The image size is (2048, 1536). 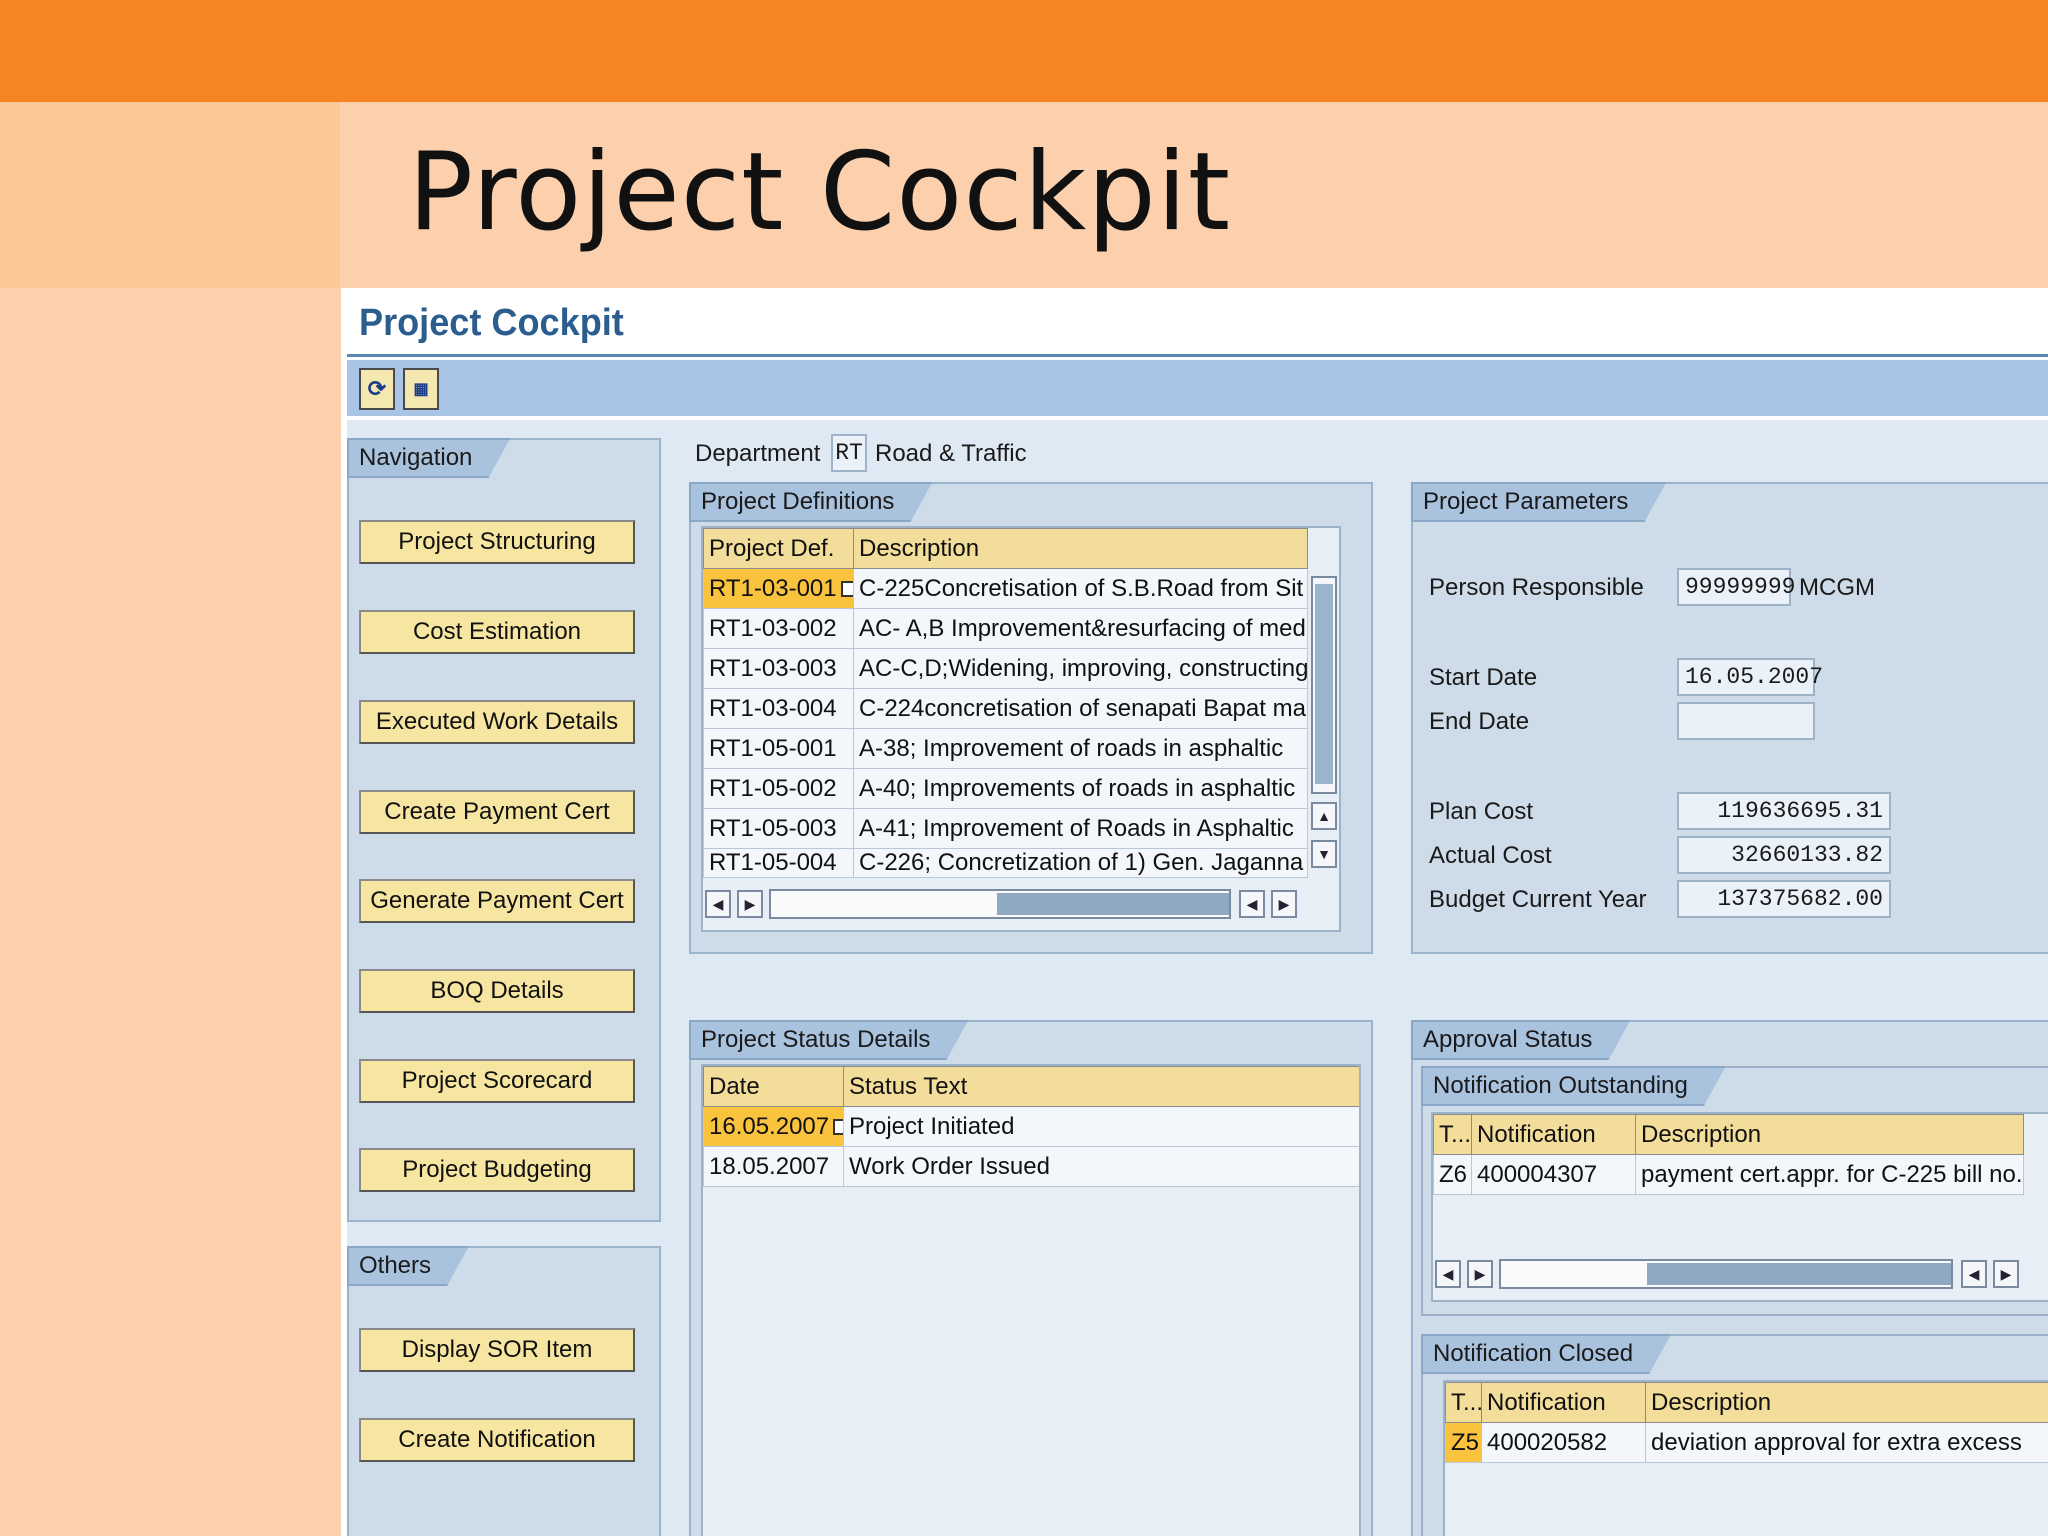 What do you see at coordinates (497, 1081) in the screenshot?
I see `project-scorecard-button: Project Scorecard` at bounding box center [497, 1081].